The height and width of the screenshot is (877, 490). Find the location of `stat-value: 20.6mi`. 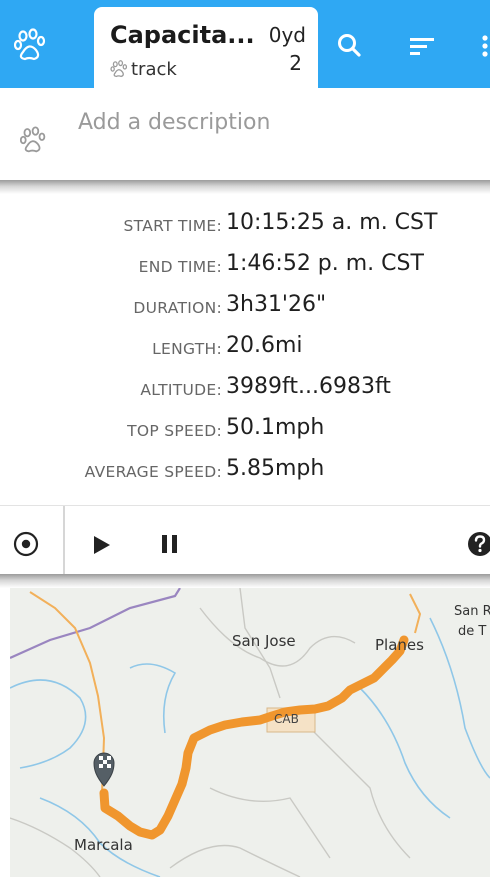

stat-value: 20.6mi is located at coordinates (264, 345).